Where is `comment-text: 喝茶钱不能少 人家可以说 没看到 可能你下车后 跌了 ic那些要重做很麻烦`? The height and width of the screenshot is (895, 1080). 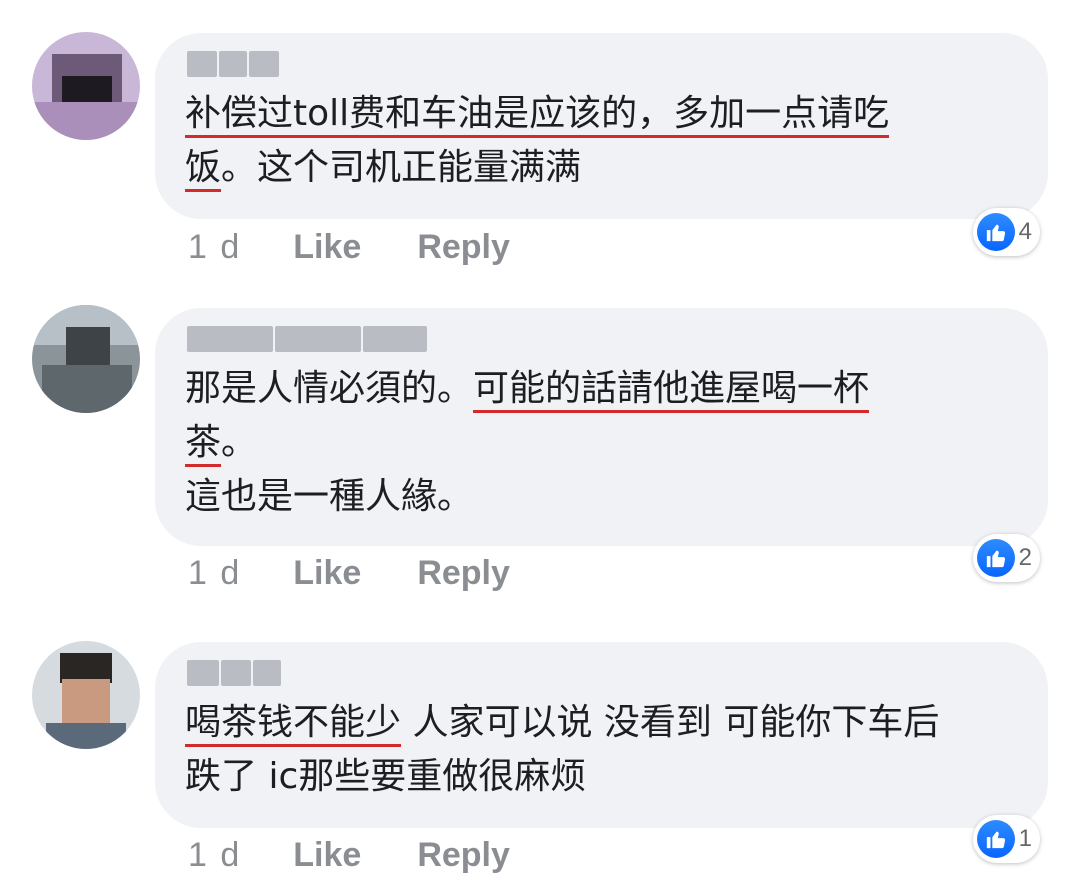
comment-text: 喝茶钱不能少 人家可以说 没看到 可能你下车后 跌了 ic那些要重做很麻烦 is located at coordinates (601, 750).